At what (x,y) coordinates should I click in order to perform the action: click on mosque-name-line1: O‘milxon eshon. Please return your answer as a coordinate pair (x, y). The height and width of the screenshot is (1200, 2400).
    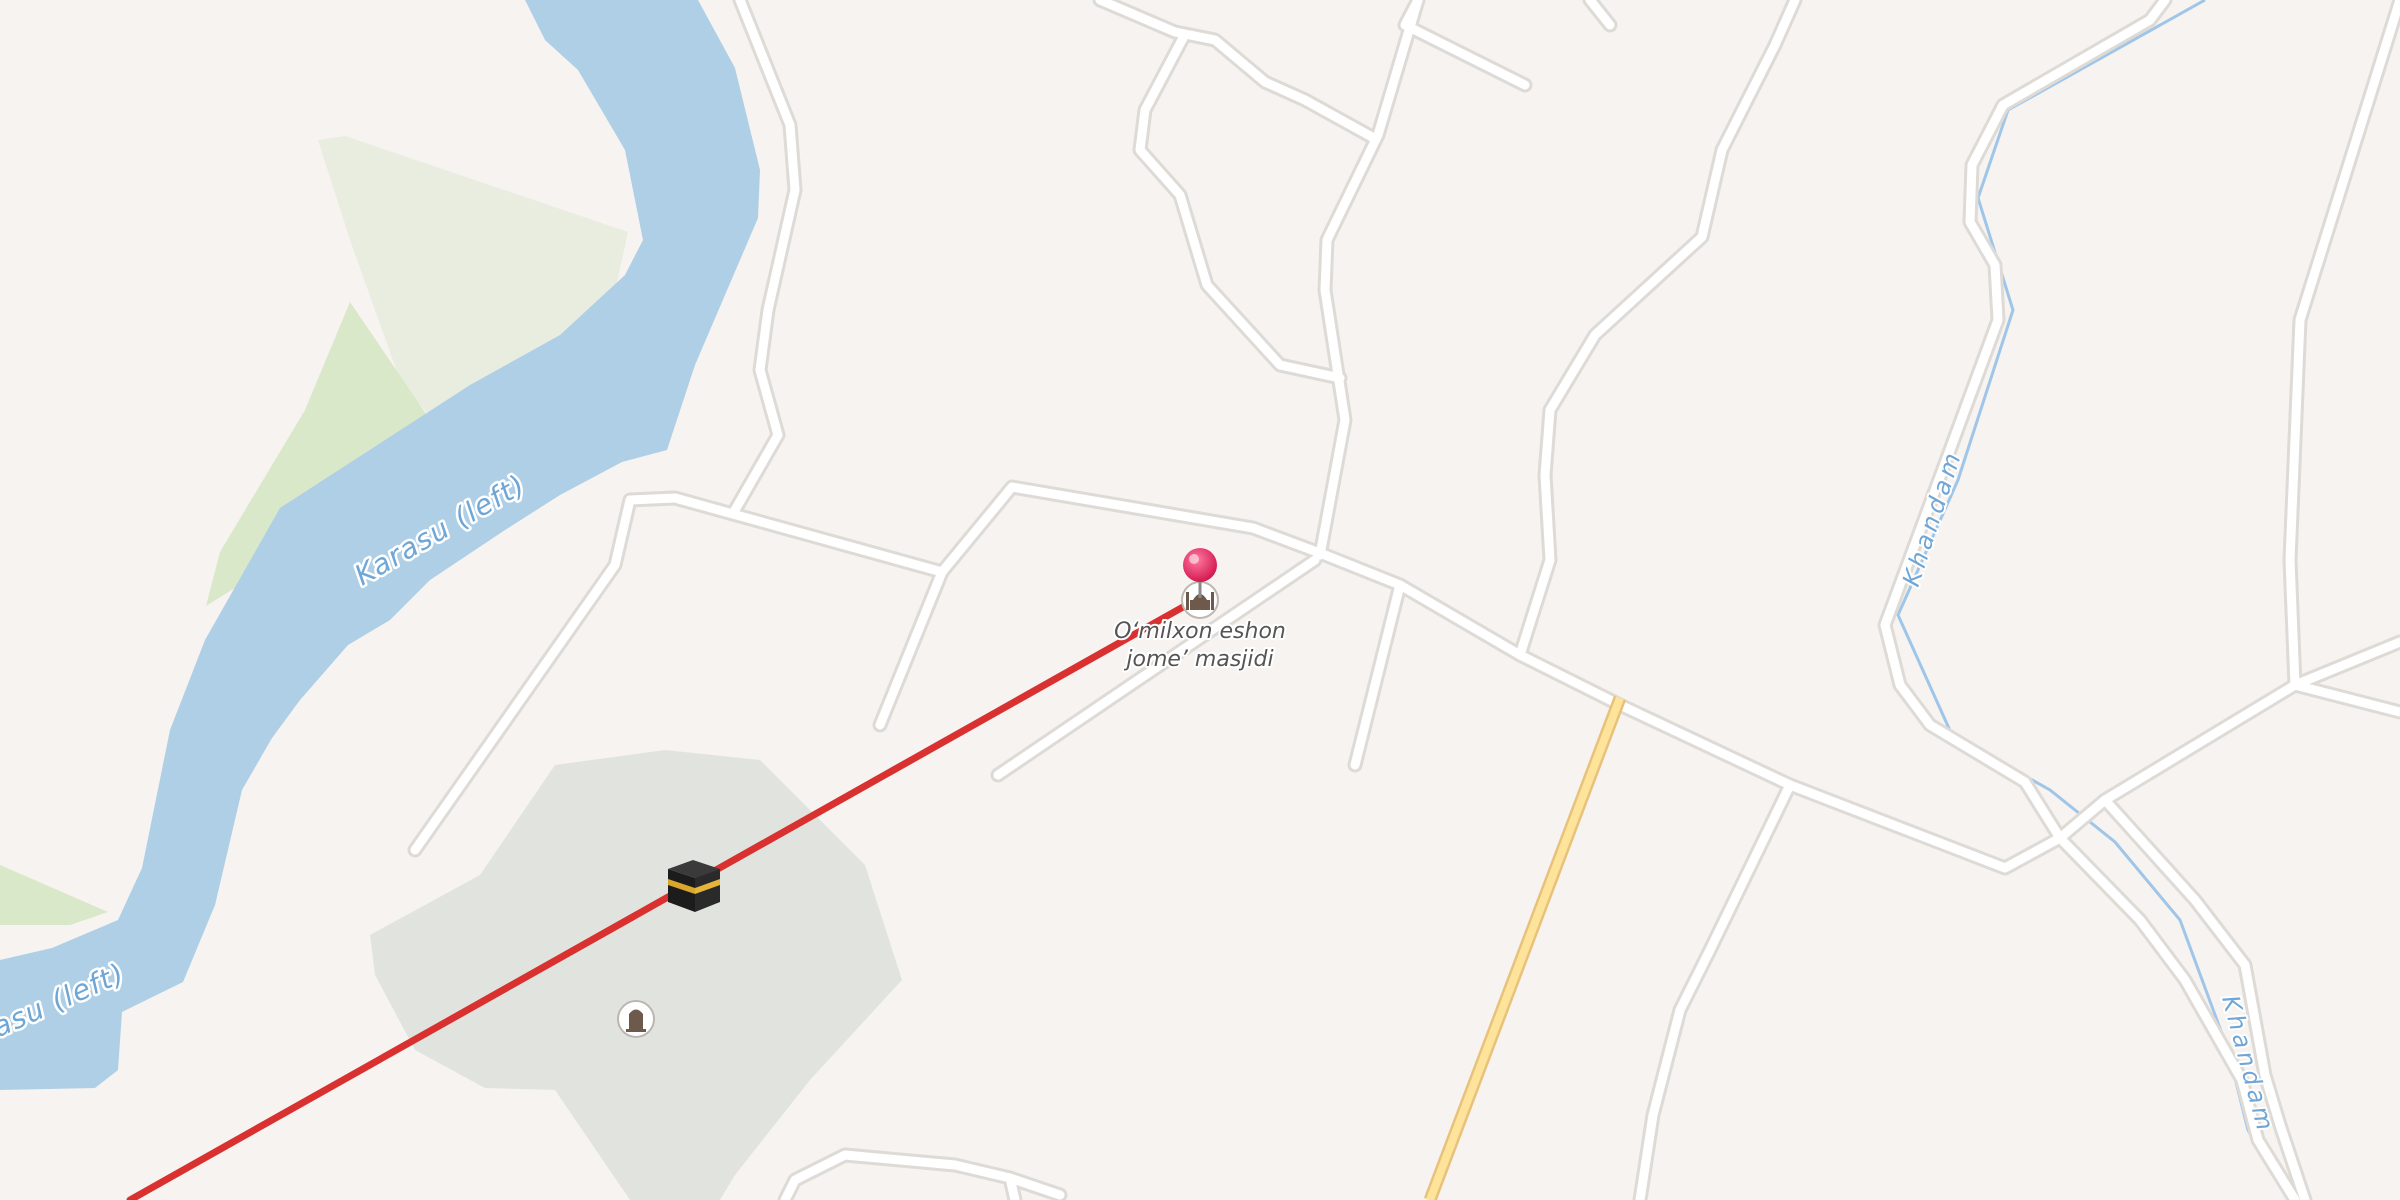
    Looking at the image, I should click on (1200, 631).